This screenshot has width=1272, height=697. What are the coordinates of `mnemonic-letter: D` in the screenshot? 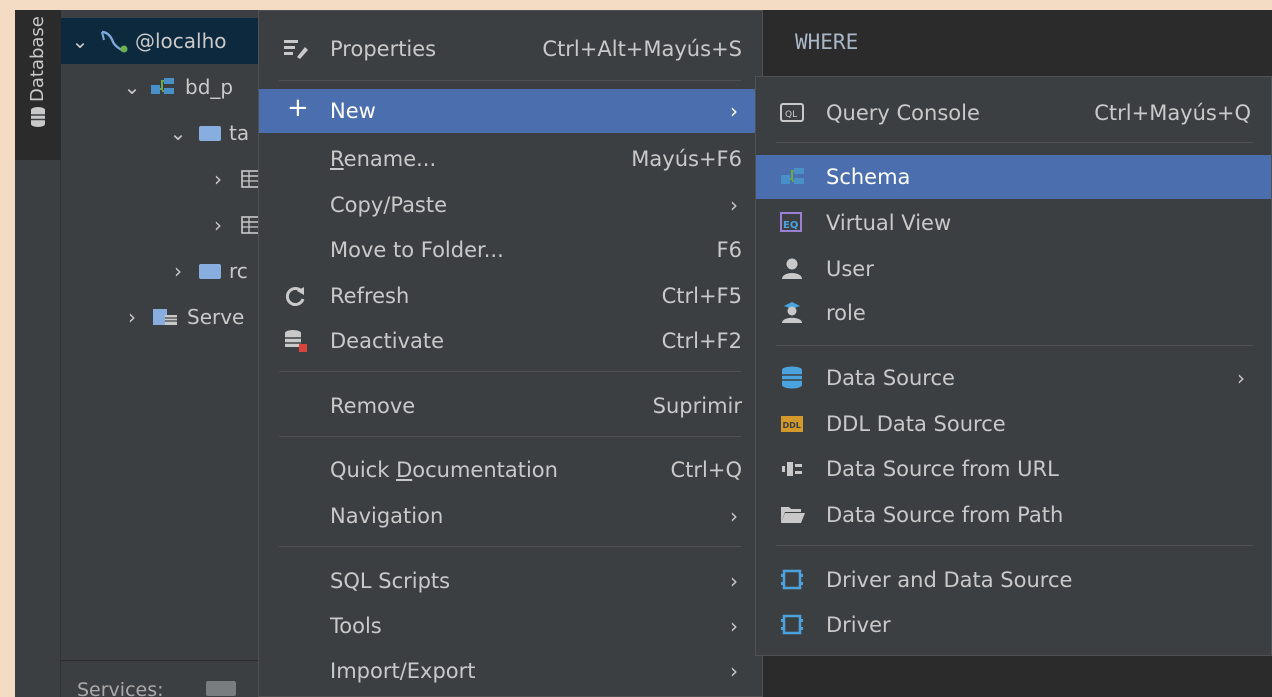 It's located at (404, 470).